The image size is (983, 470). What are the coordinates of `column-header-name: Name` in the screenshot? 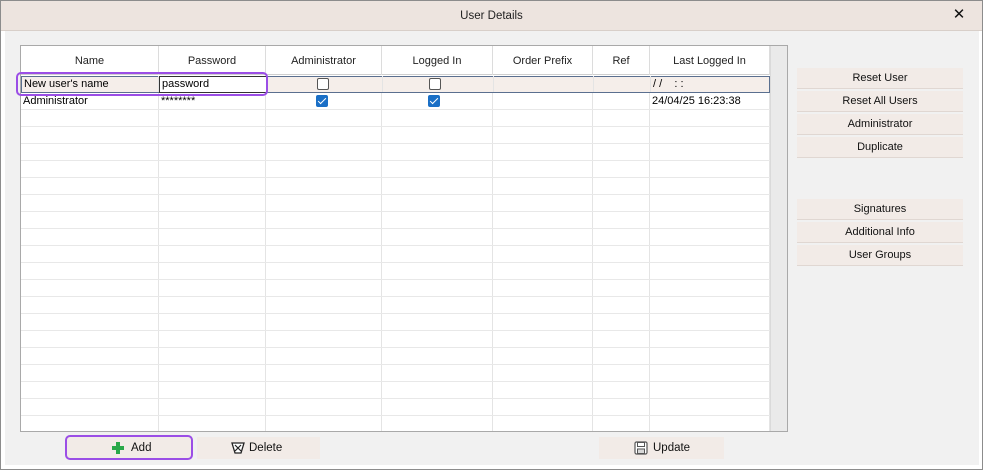 It's located at (90, 60).